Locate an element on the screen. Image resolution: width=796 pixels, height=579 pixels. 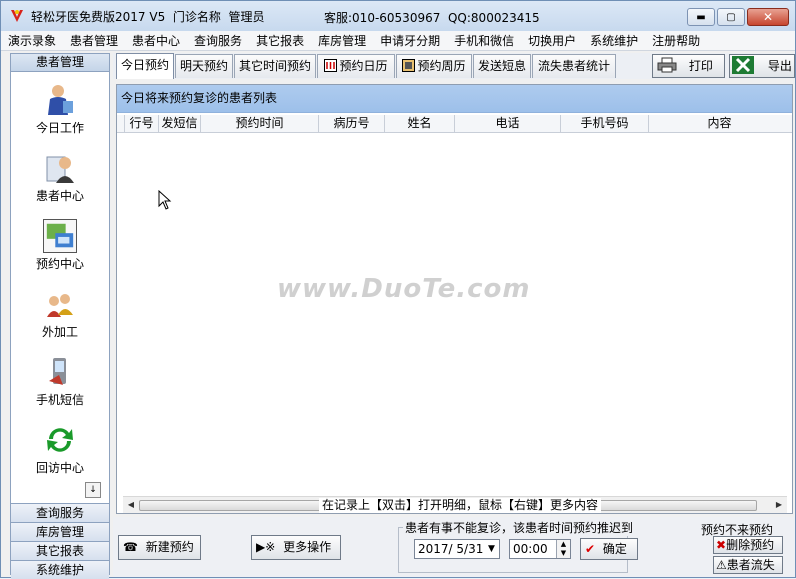
tab-lost-patient-stats: 流失患者统计 is located at coordinates (574, 66).